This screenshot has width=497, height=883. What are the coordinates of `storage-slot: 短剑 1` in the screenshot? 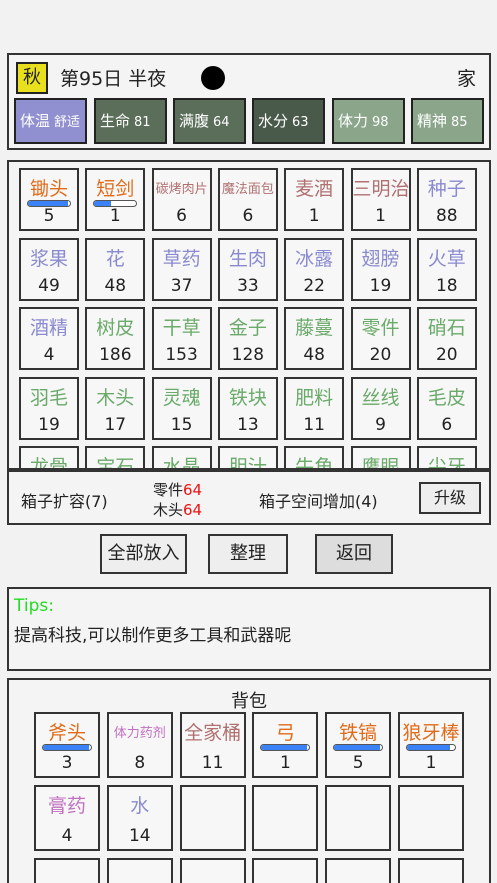 It's located at (115, 199).